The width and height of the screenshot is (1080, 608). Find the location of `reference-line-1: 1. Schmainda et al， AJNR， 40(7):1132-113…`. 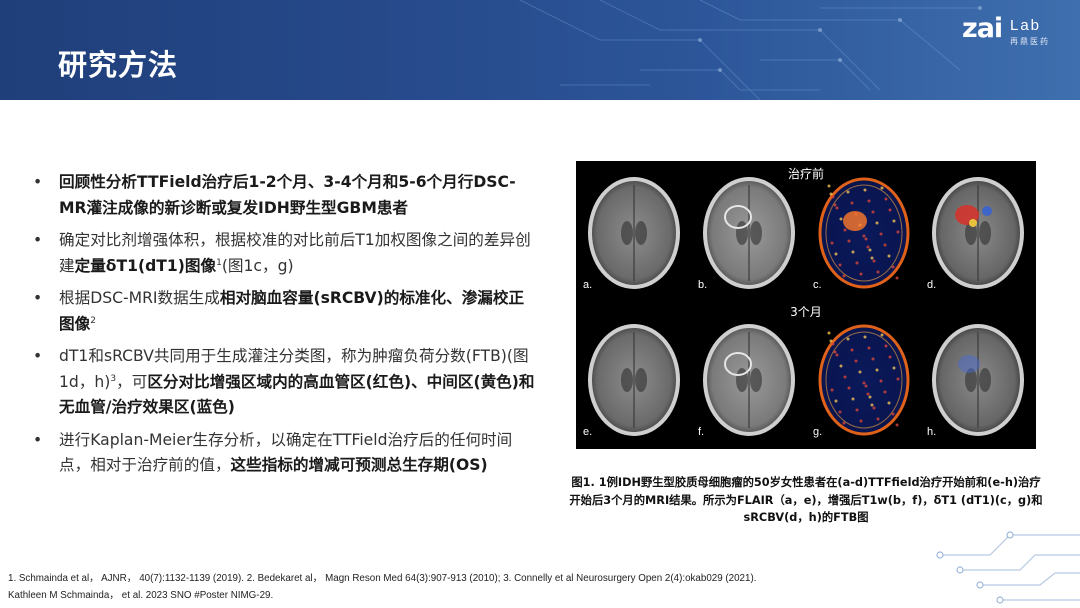

reference-line-1: 1. Schmainda et al， AJNR， 40(7):1132-113… is located at coordinates (382, 578).